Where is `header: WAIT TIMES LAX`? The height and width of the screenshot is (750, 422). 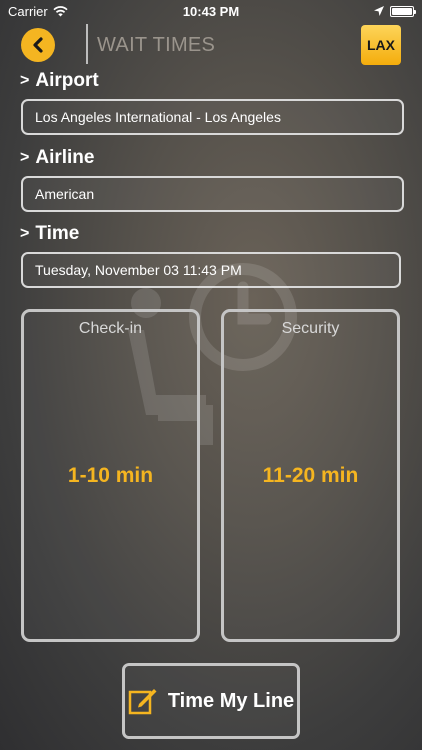 header: WAIT TIMES LAX is located at coordinates (211, 44).